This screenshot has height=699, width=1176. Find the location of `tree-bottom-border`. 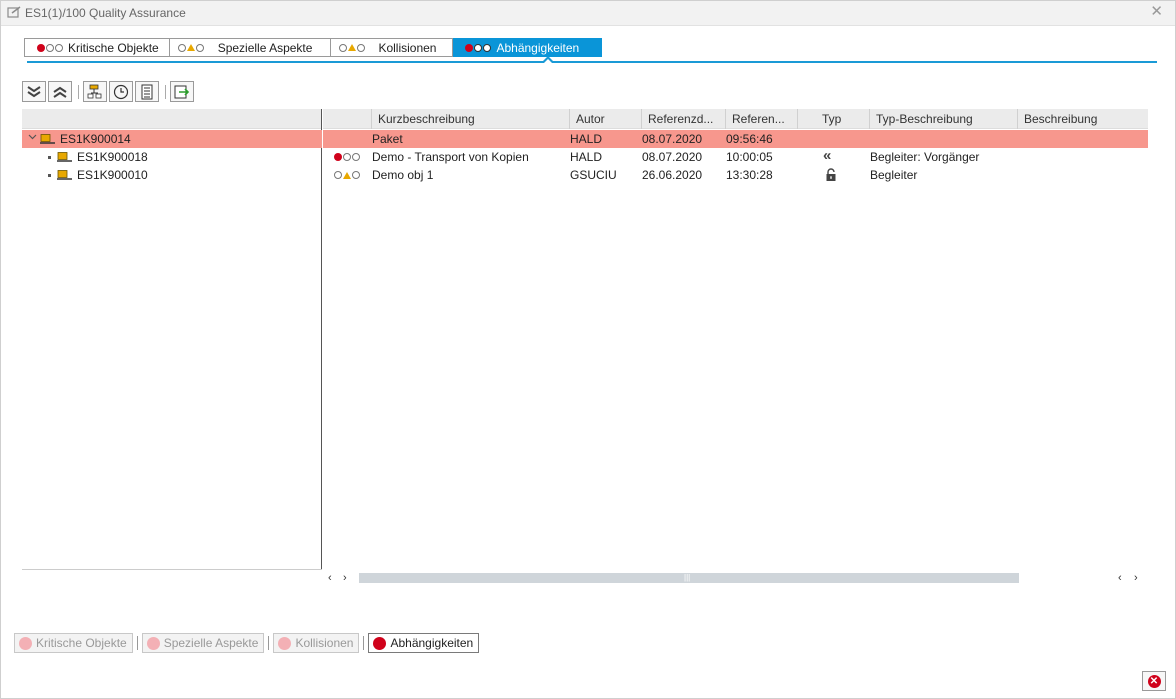

tree-bottom-border is located at coordinates (172, 569).